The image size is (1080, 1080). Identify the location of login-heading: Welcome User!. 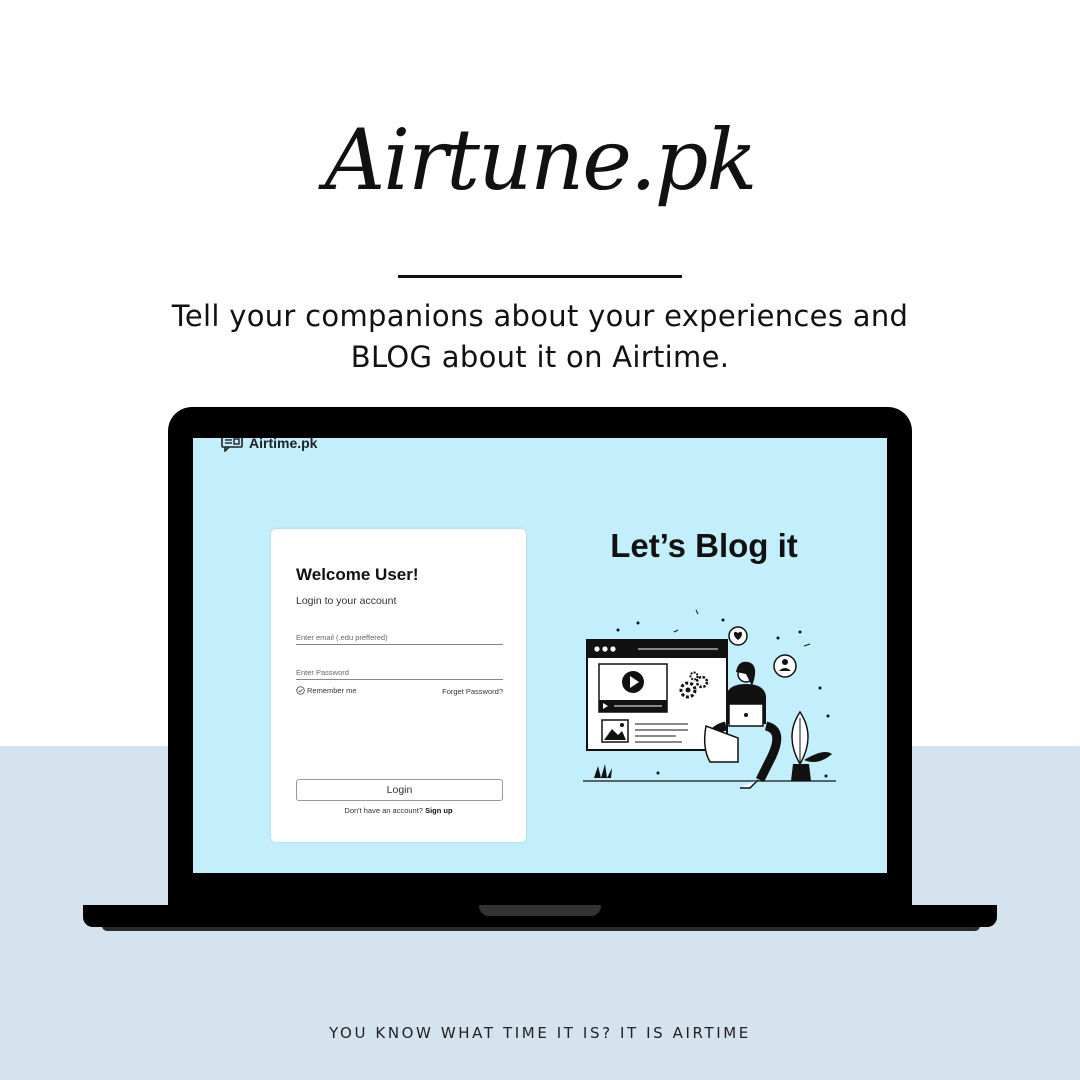
(357, 574).